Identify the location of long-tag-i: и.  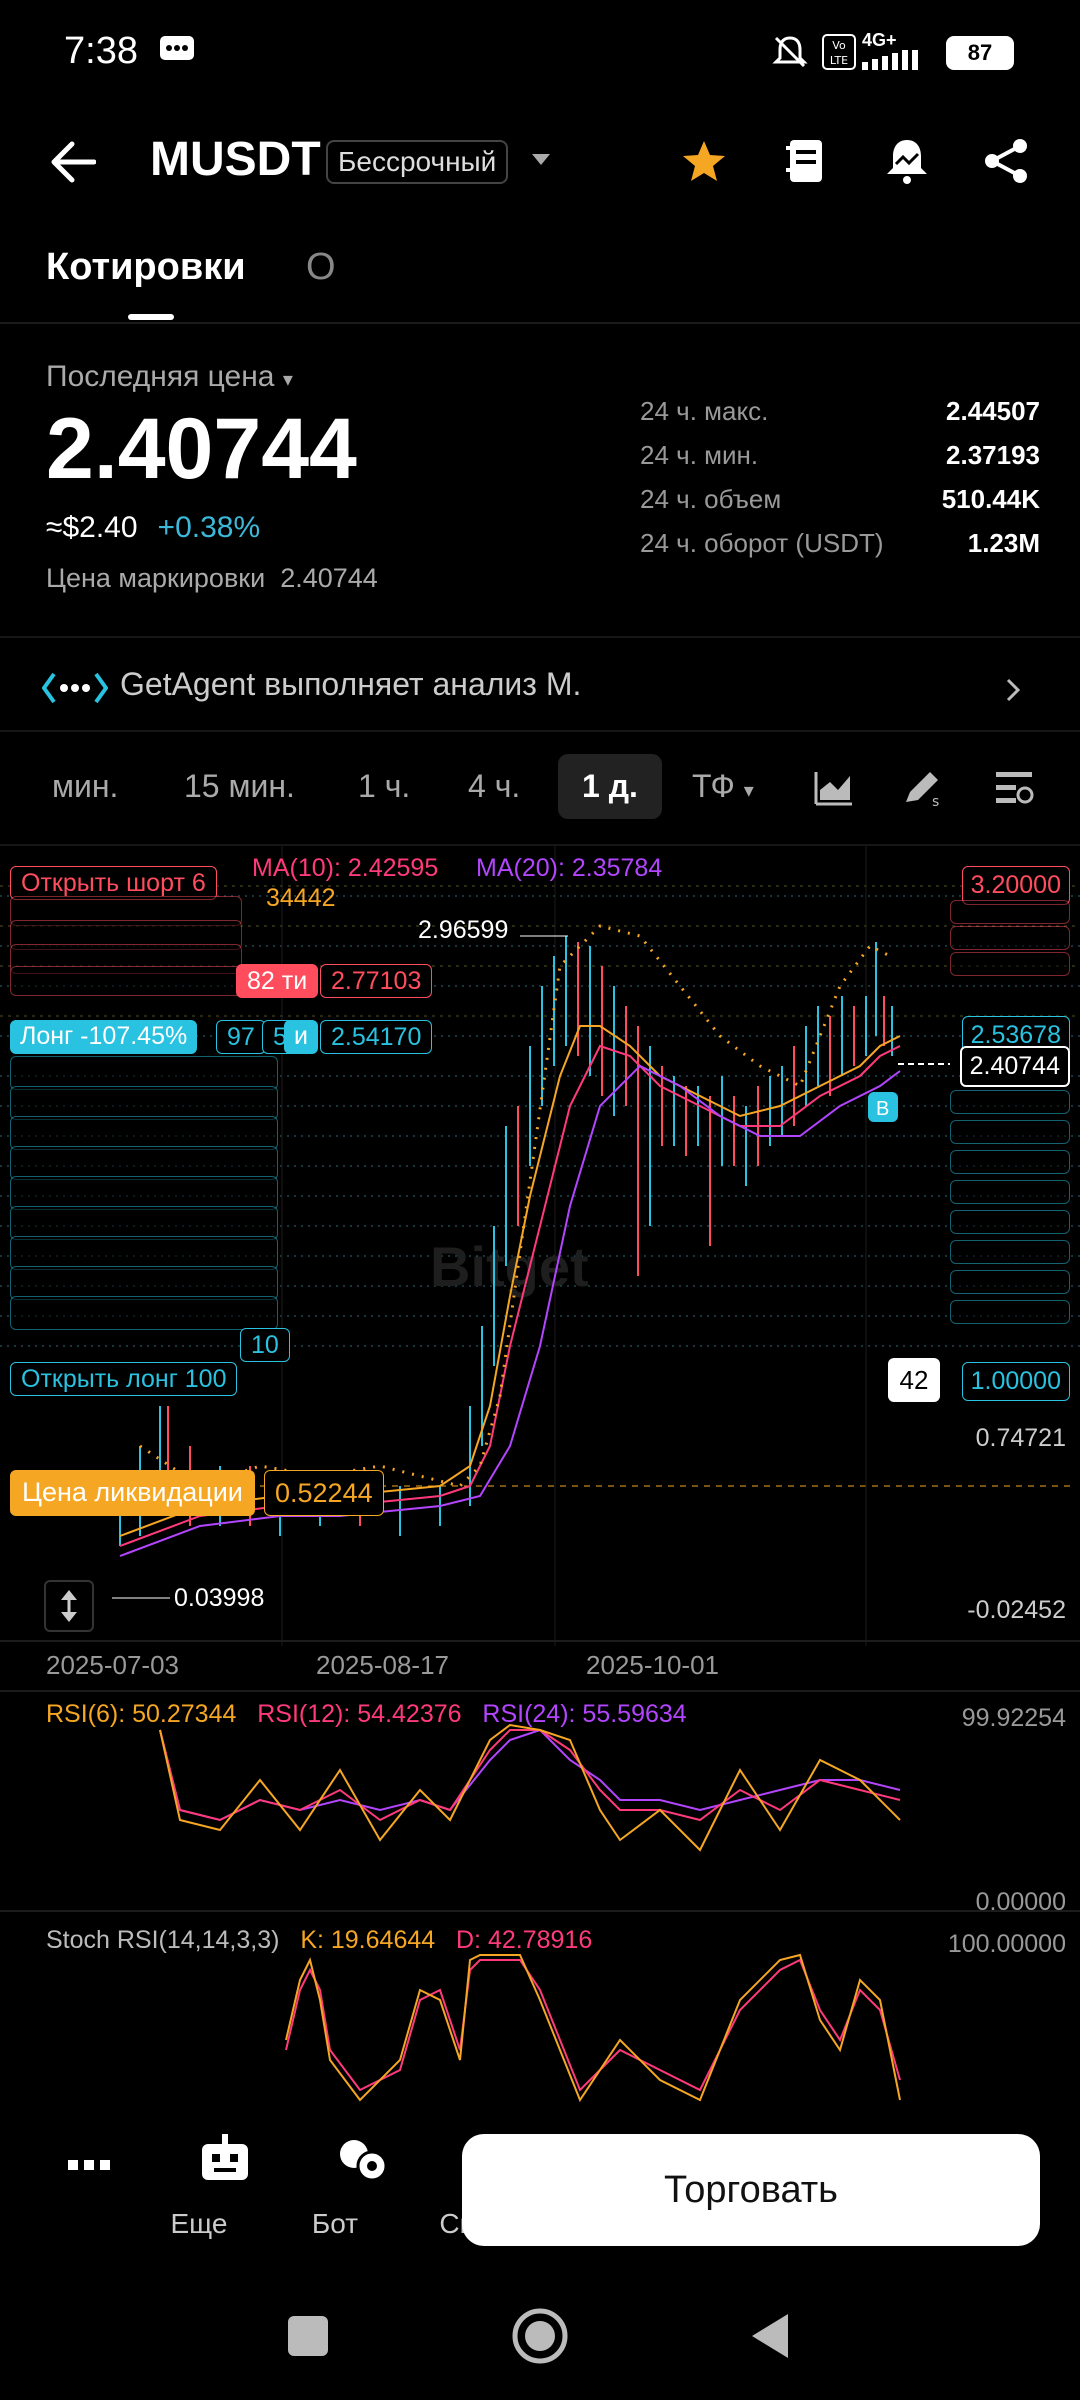
(301, 1037).